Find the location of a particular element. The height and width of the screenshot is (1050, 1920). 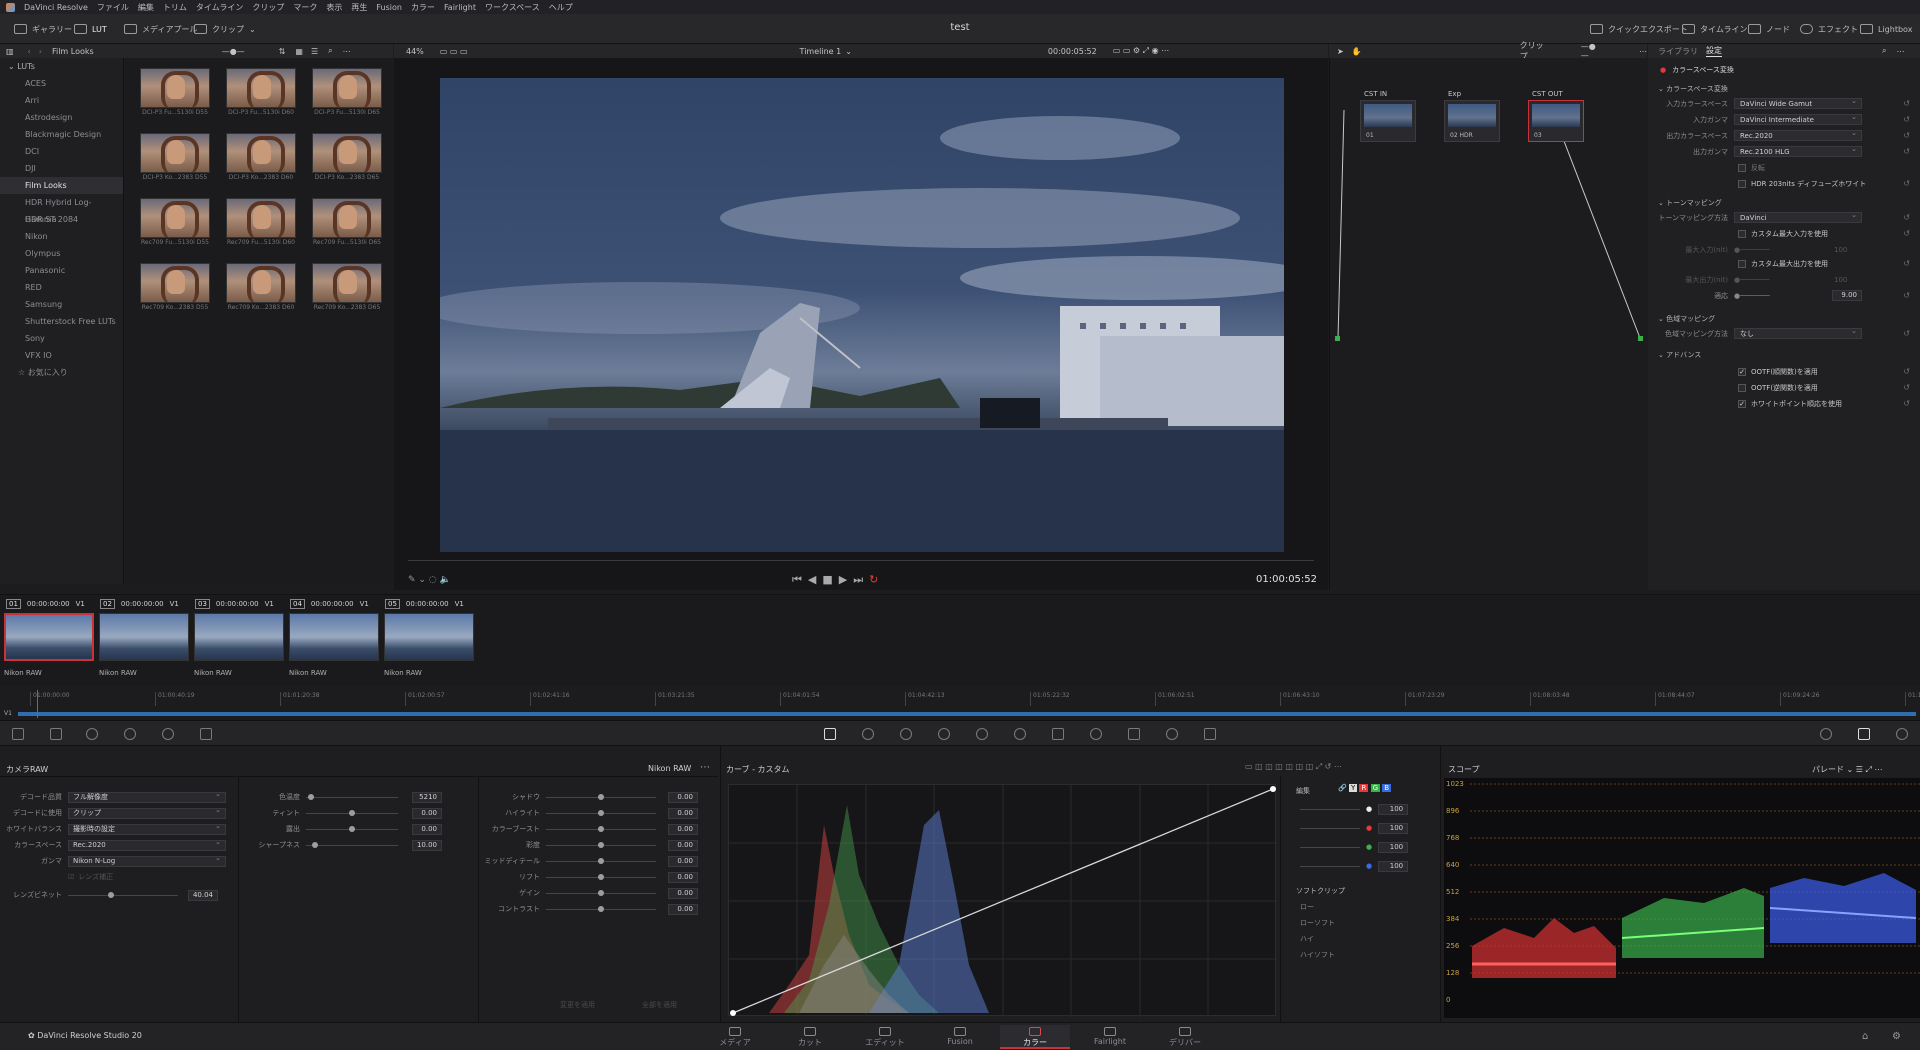

lut-folder-dji: DJI is located at coordinates (61, 168).